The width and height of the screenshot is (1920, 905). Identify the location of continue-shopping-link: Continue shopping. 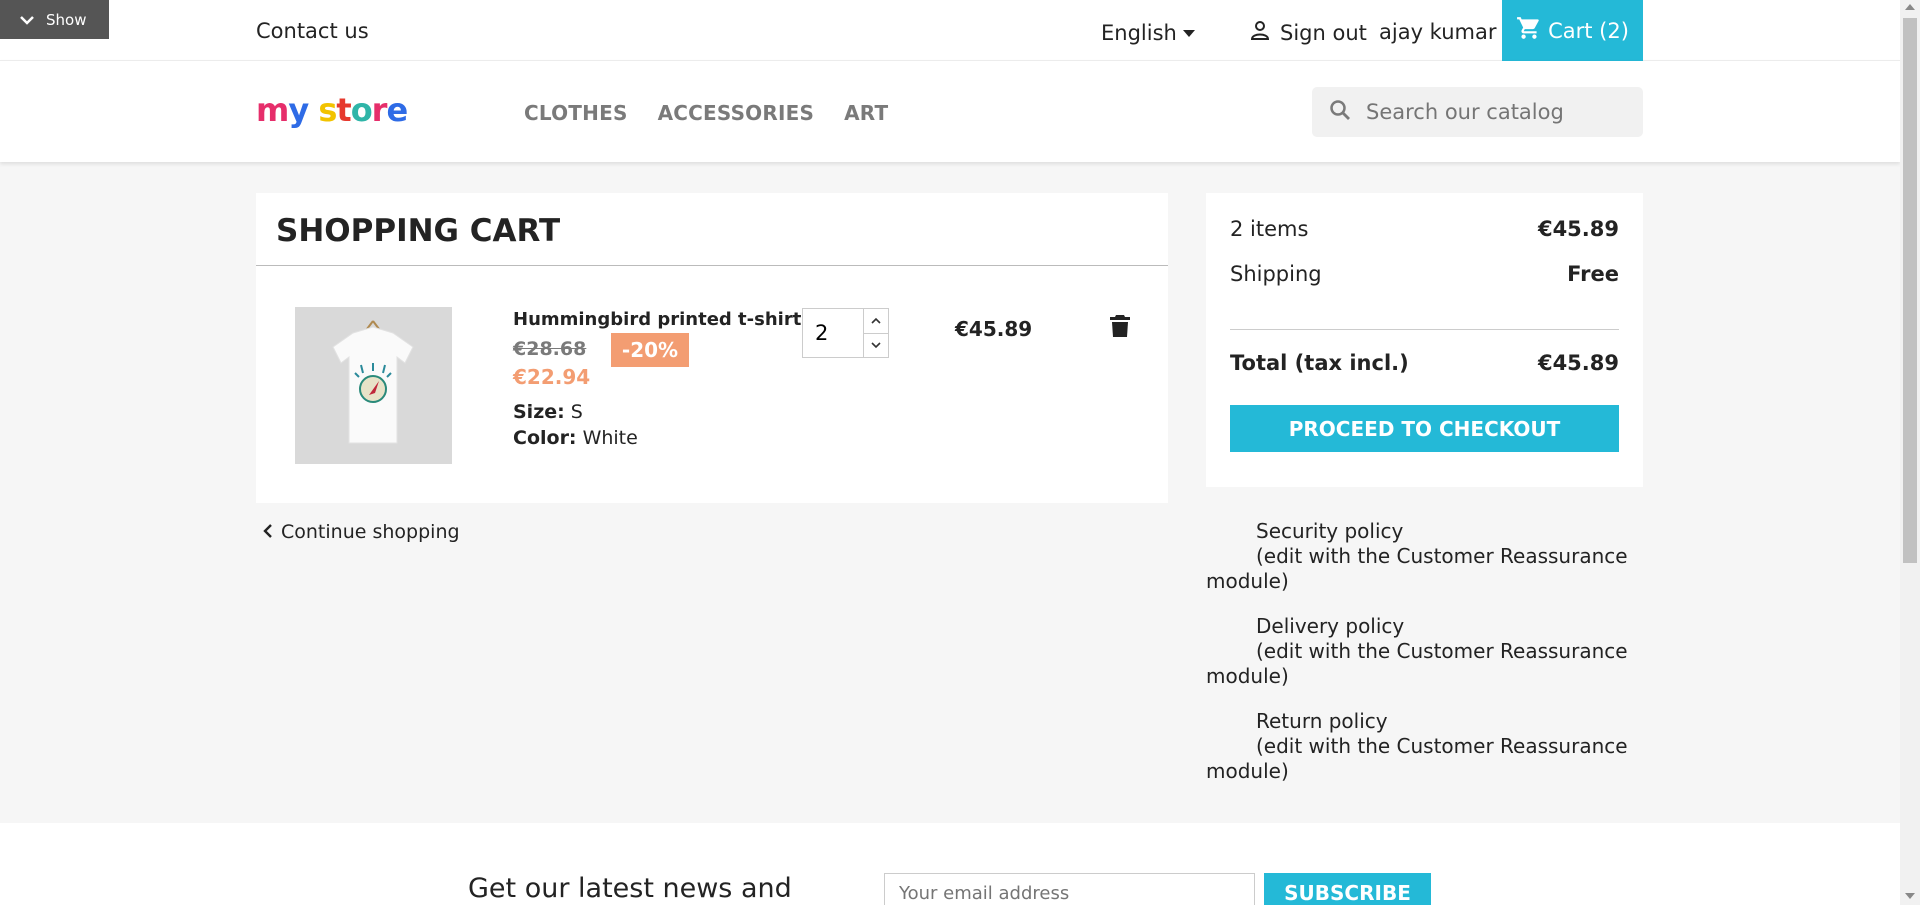
(361, 532).